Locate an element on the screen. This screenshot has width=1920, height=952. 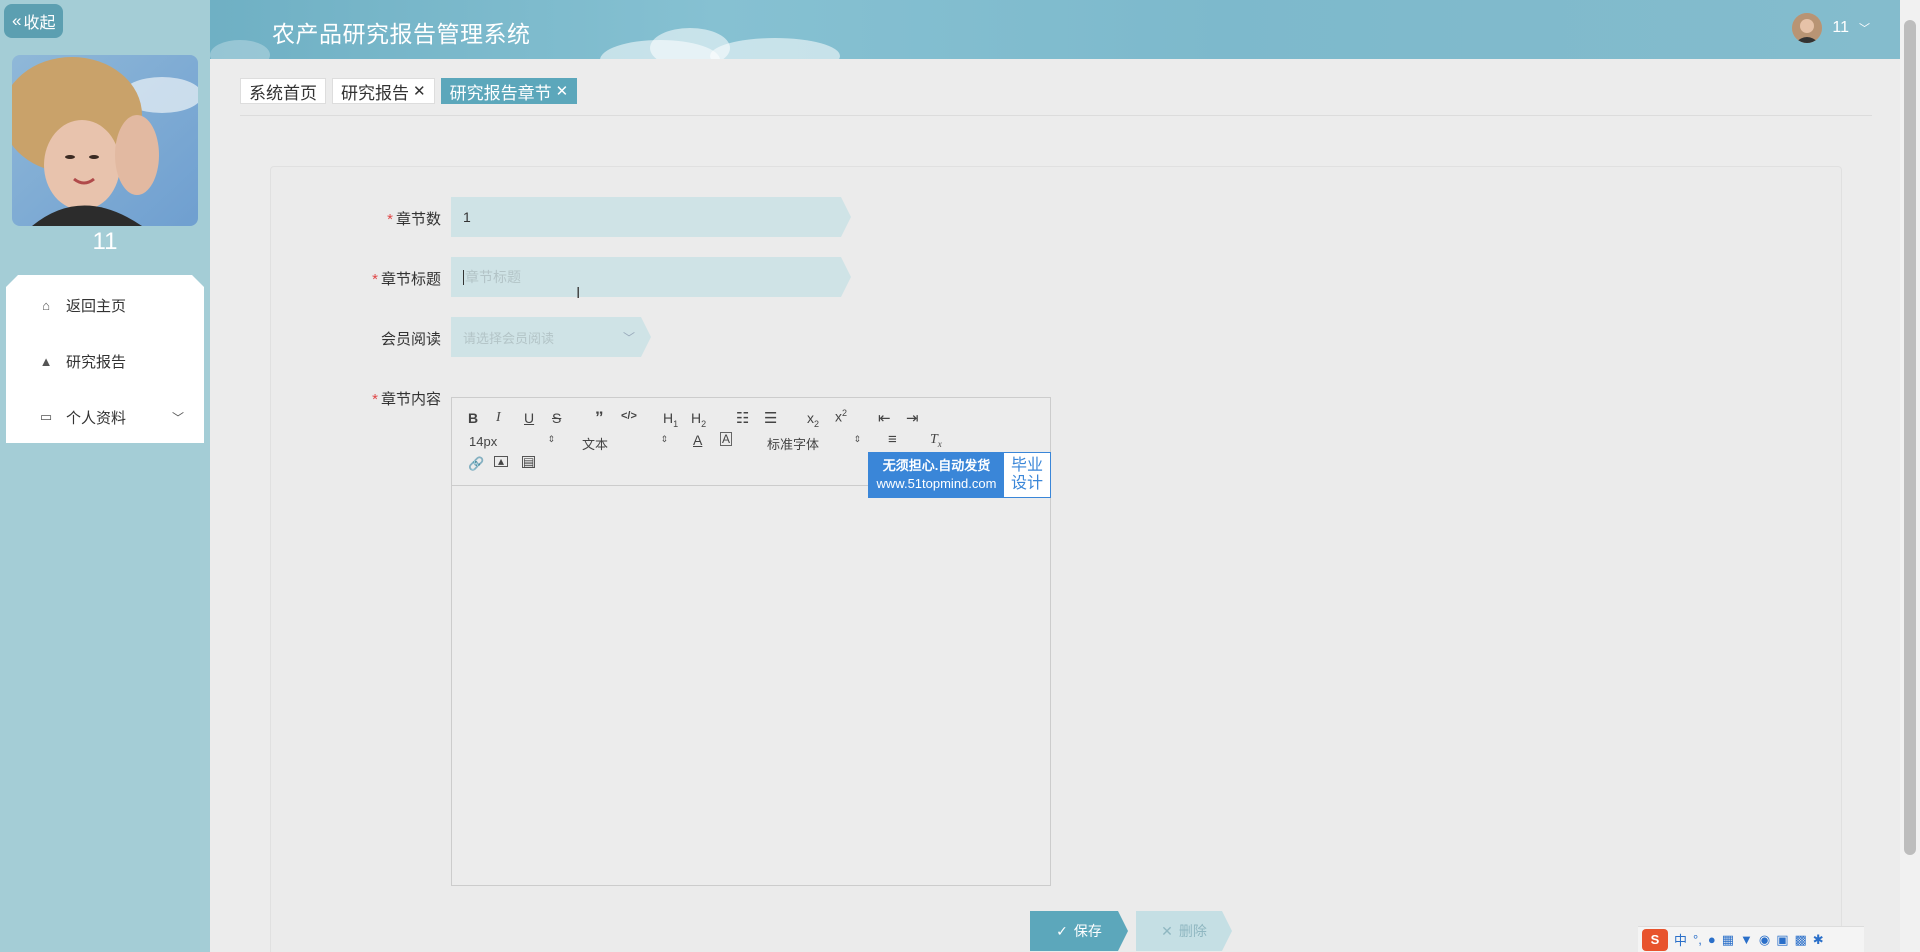
punctuation-icon: °, is located at coordinates (1697, 939).